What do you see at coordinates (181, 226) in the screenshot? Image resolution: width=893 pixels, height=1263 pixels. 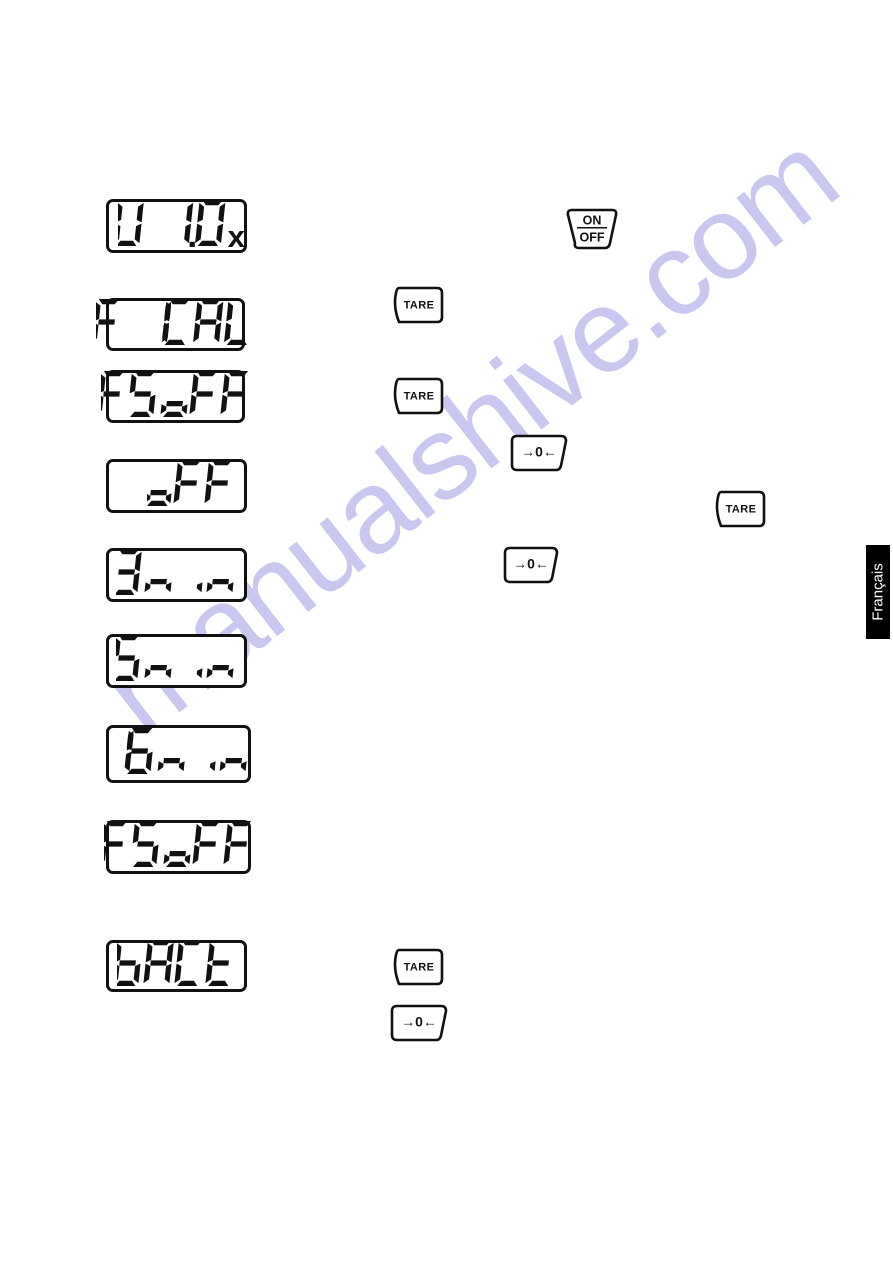 I see `lcd-segment-text: x` at bounding box center [181, 226].